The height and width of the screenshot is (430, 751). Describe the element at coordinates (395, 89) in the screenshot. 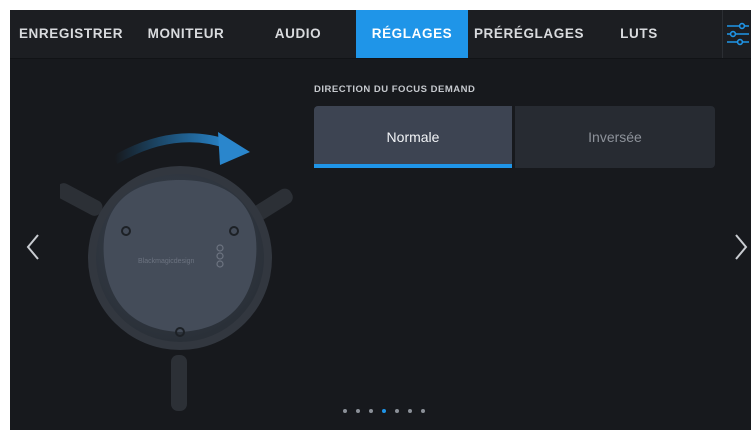

I see `setting-label: DIRECTION DU FOCUS DEMAND` at that location.